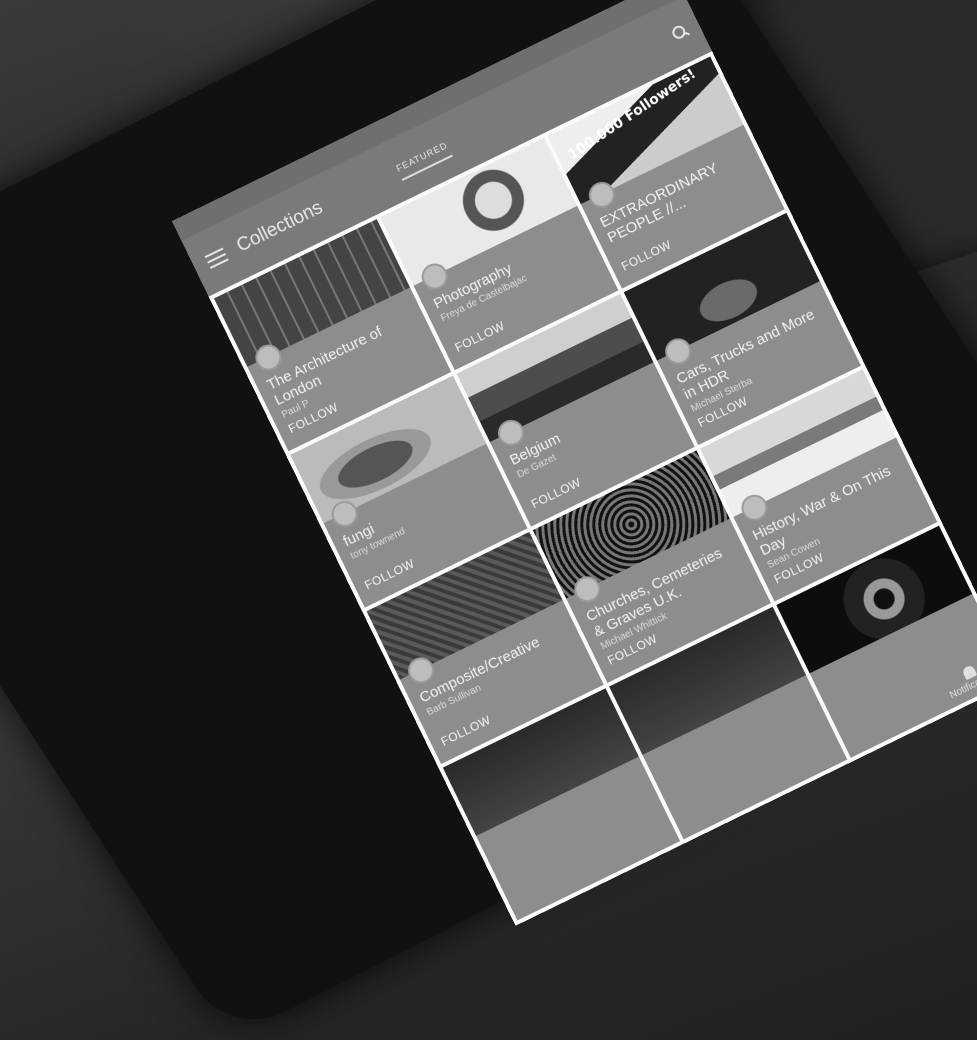 The width and height of the screenshot is (977, 1040). I want to click on tab-featured: FEATURED, so click(422, 157).